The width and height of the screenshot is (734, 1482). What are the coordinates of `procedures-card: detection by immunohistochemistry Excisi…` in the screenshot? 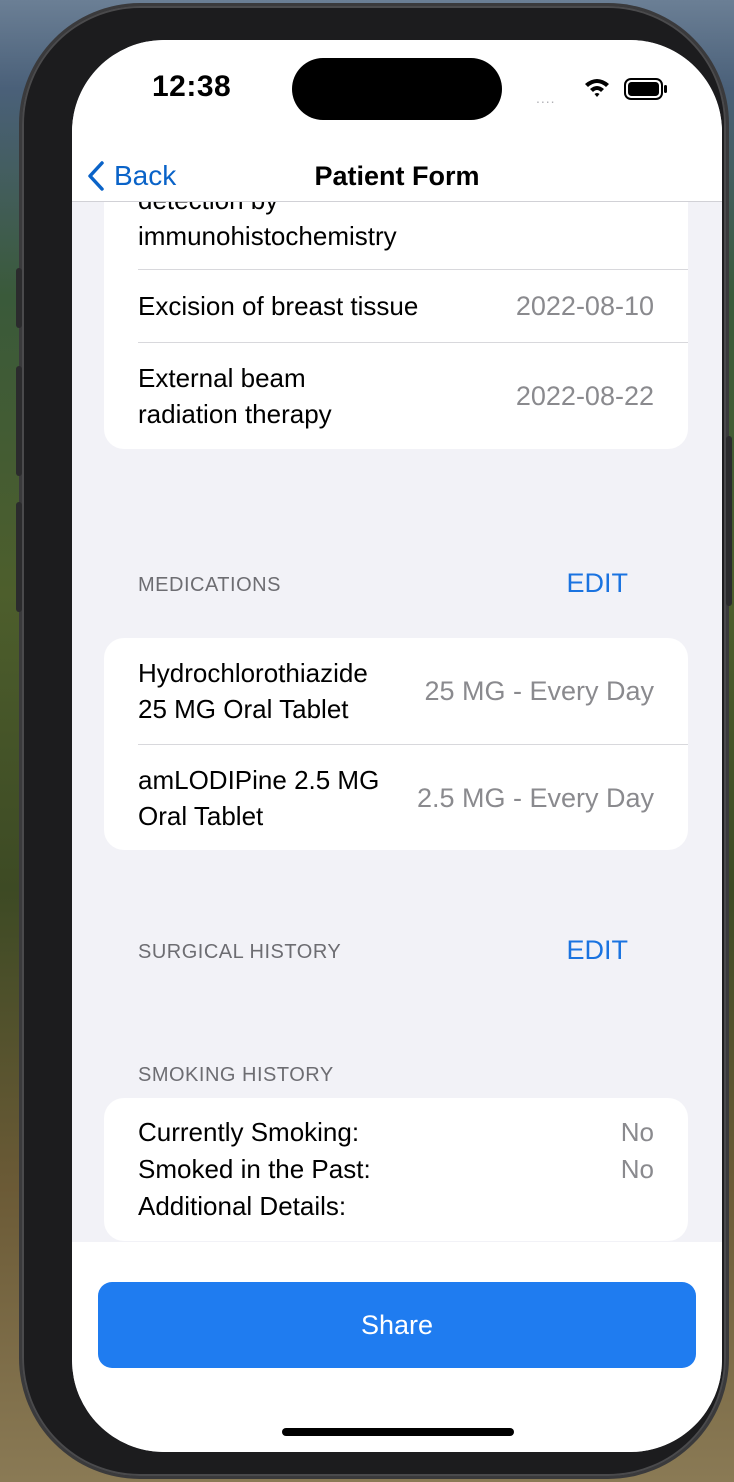 It's located at (396, 325).